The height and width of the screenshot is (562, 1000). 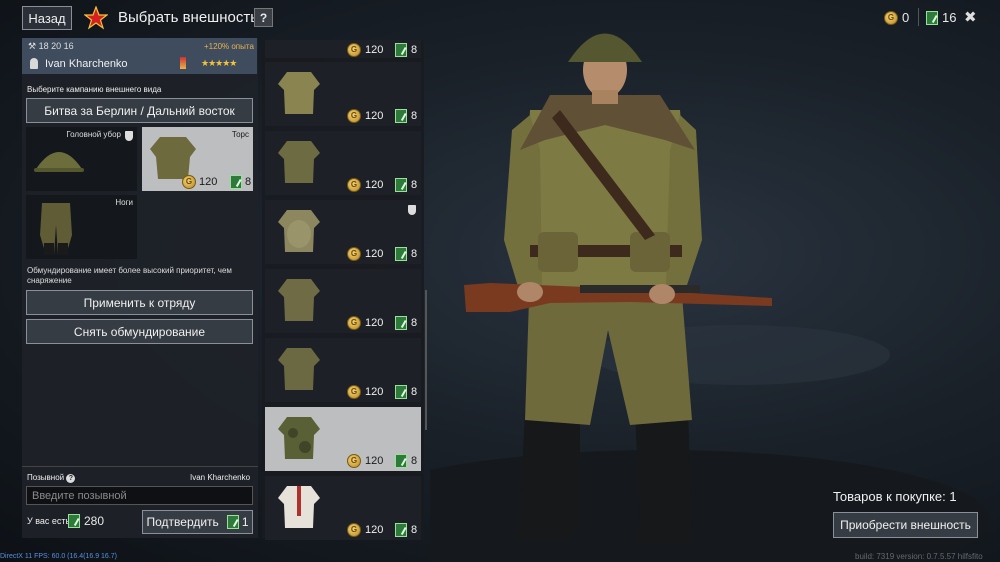 I want to click on callsign-soldier-name: Ivan Kharchenko, so click(x=220, y=477).